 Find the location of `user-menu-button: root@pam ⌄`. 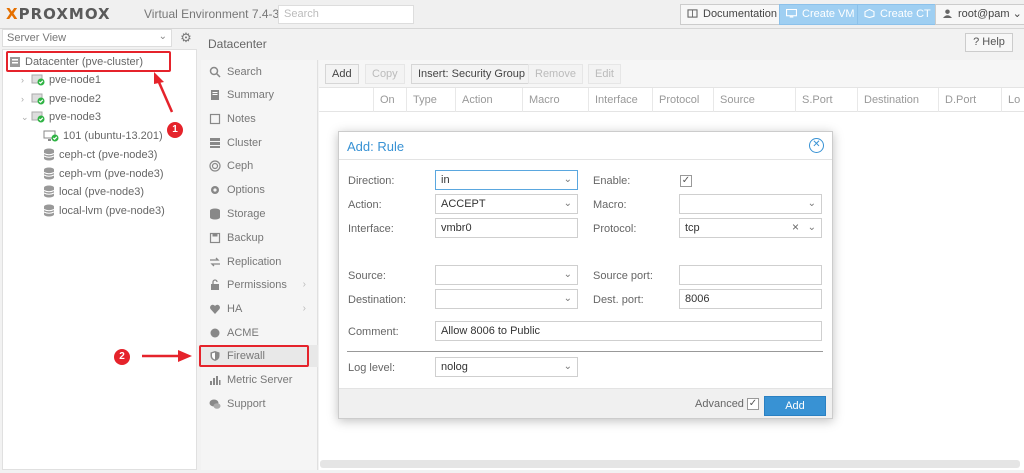

user-menu-button: root@pam ⌄ is located at coordinates (979, 14).